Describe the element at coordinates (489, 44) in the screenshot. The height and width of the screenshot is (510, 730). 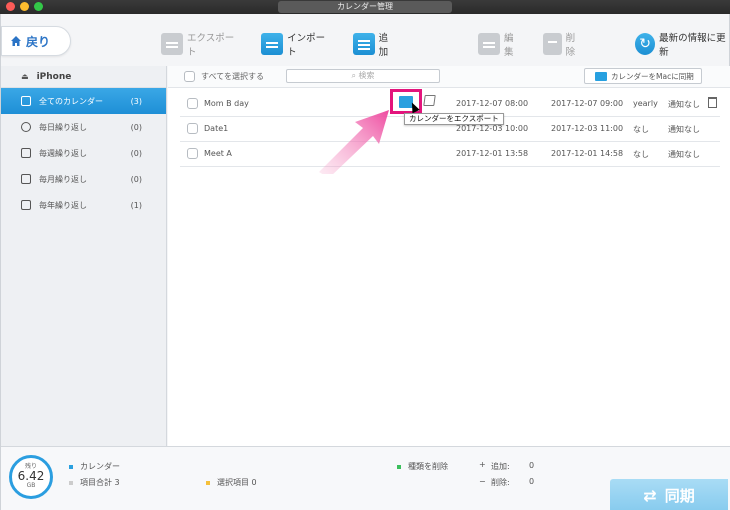
I see `edit-icon` at that location.